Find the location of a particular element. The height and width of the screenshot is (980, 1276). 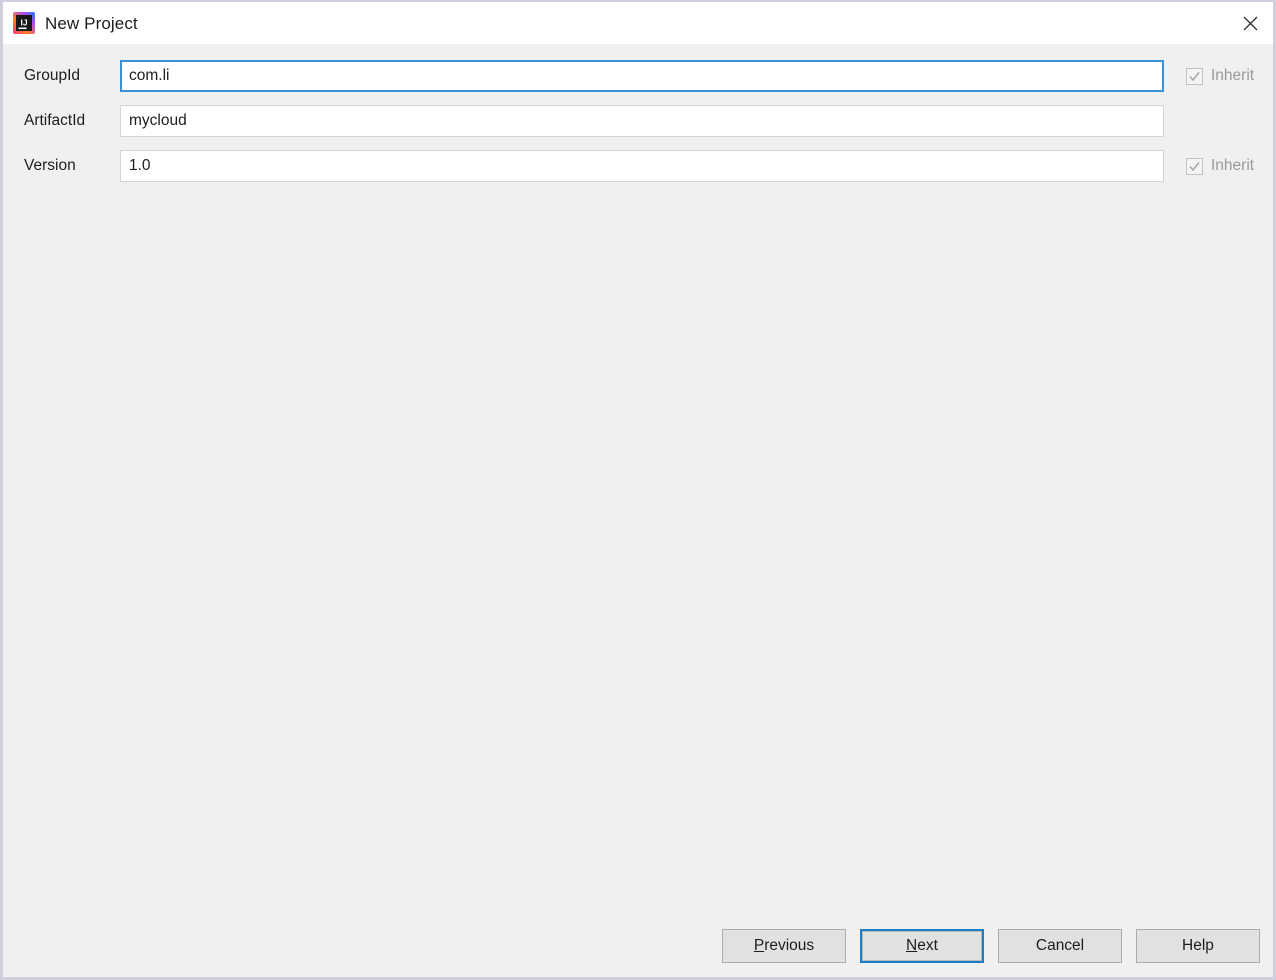

form-row-version: Version 1.0 Inherit is located at coordinates (638, 166).